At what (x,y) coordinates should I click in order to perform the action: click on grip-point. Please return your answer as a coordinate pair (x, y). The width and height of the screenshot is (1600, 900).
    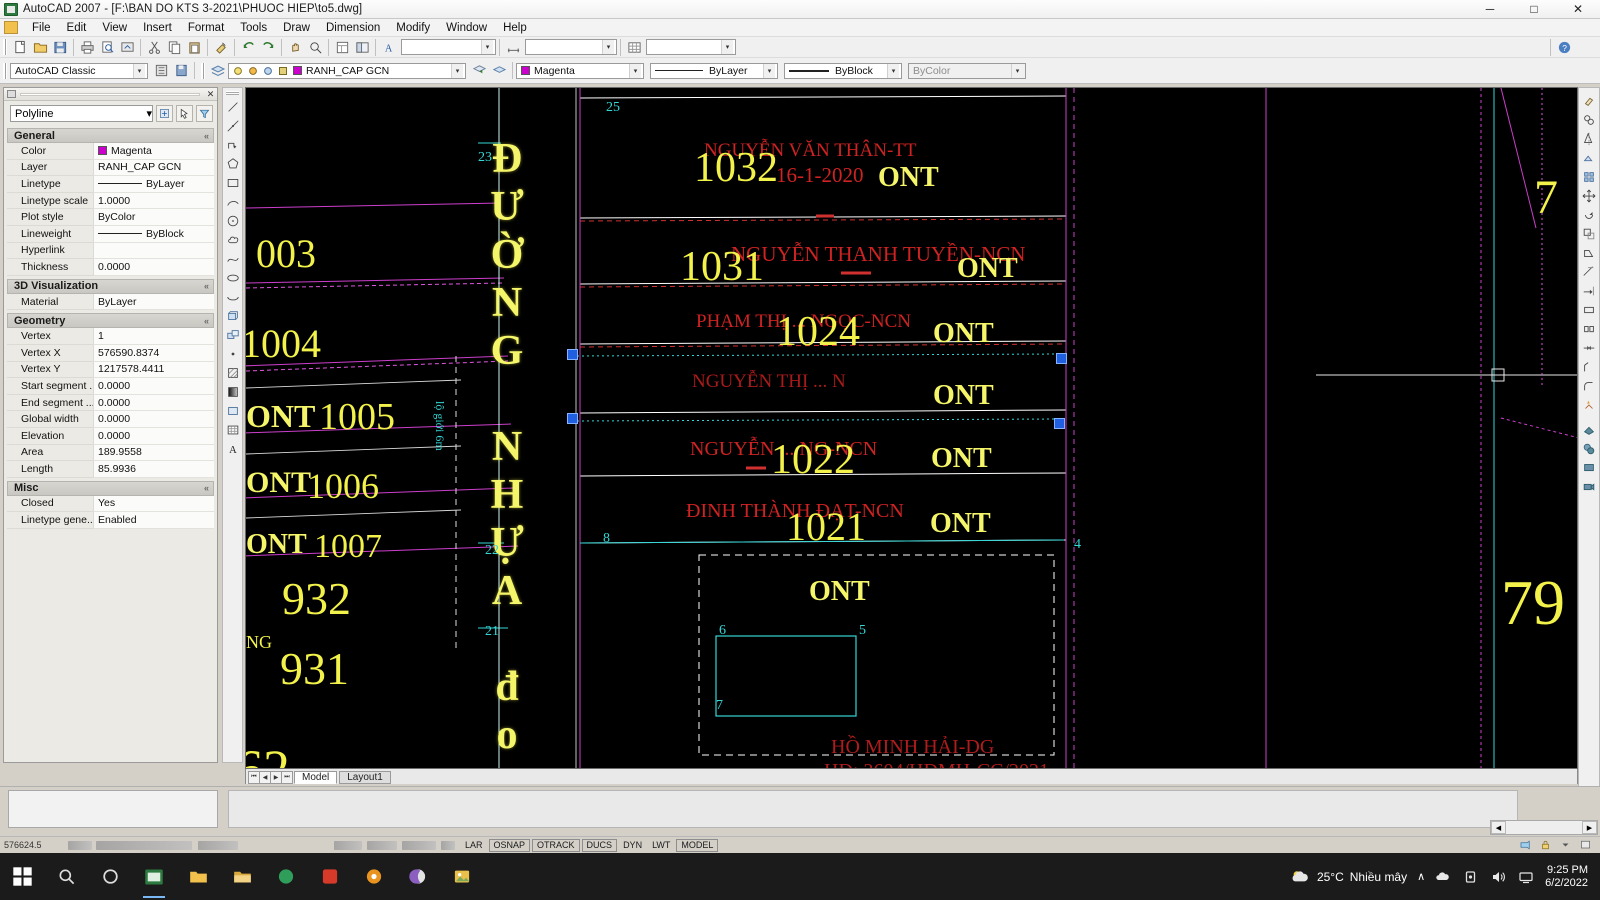
    Looking at the image, I should click on (572, 354).